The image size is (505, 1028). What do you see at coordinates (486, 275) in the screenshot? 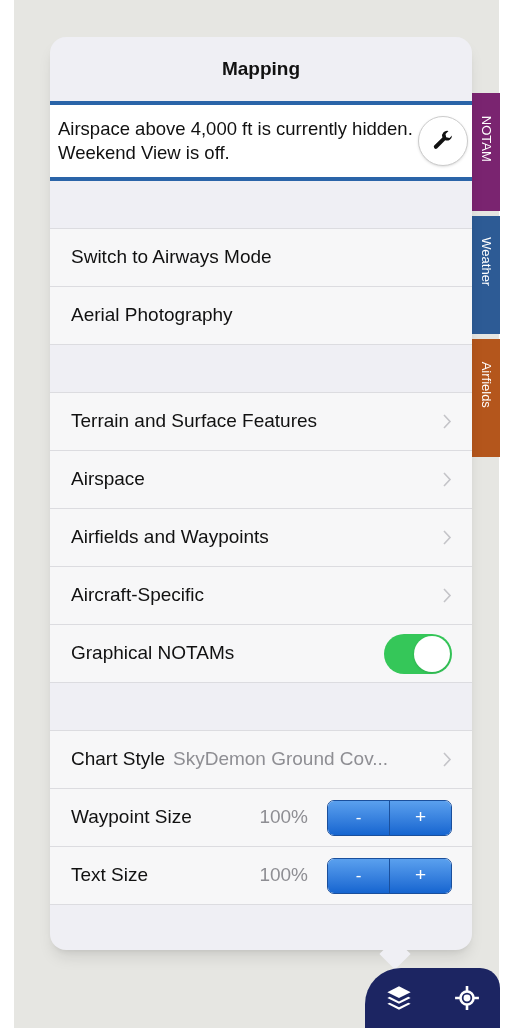
I see `side-tab: Weather` at bounding box center [486, 275].